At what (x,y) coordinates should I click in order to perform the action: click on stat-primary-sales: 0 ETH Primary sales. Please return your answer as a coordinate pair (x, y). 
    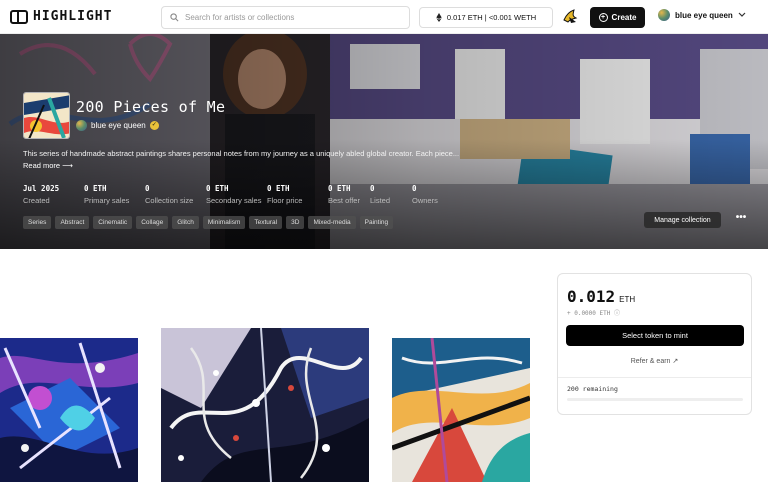
    Looking at the image, I should click on (114, 194).